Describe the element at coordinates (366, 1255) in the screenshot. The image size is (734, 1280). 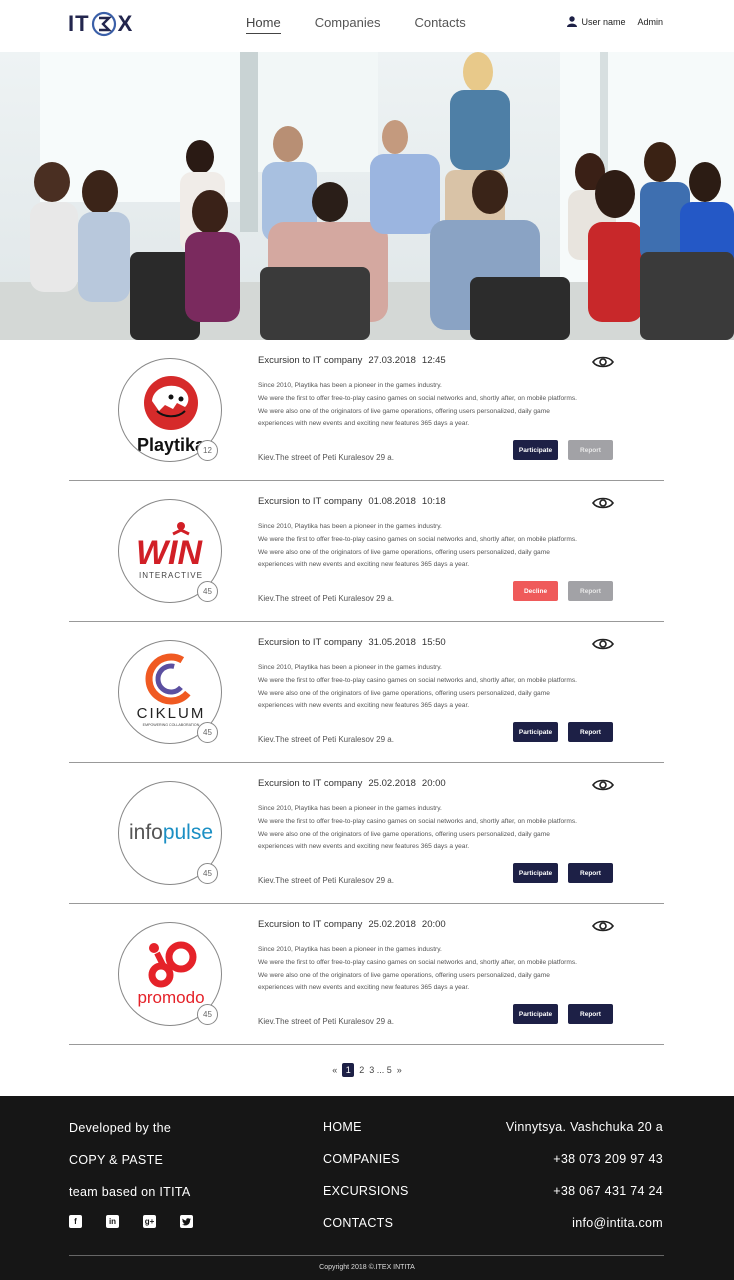
I see `footer-divider` at that location.